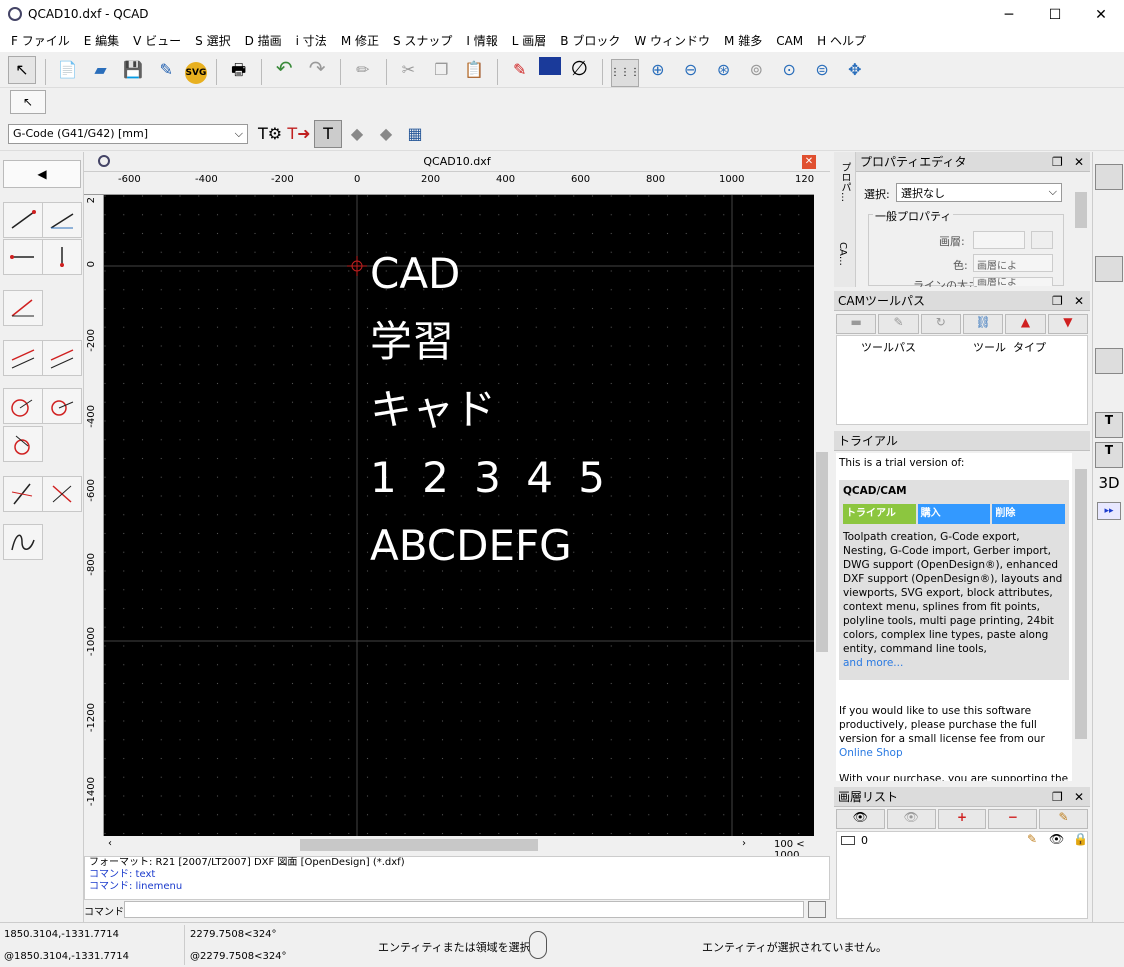  Describe the element at coordinates (691, 70) in the screenshot. I see `zoom-out-icon: ⊖` at that location.